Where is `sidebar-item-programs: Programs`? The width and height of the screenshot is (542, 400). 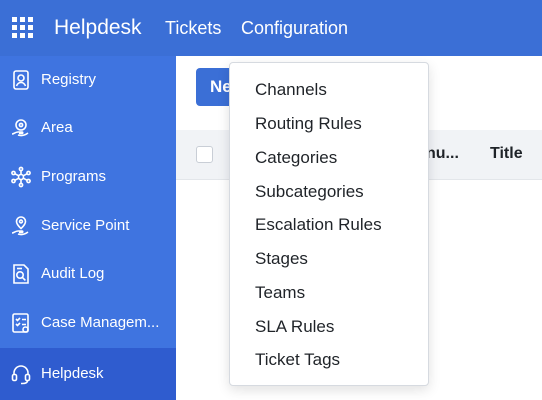 sidebar-item-programs: Programs is located at coordinates (88, 177).